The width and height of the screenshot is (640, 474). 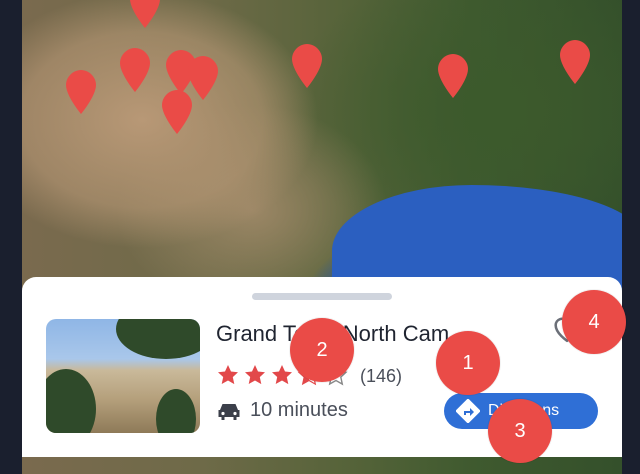 What do you see at coordinates (468, 363) in the screenshot?
I see `annotation-marker-1: 1` at bounding box center [468, 363].